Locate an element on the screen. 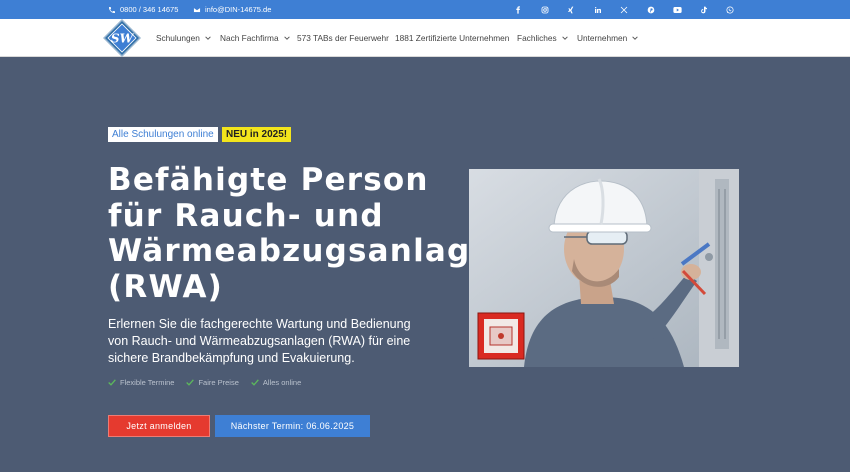 Image resolution: width=850 pixels, height=472 pixels. nav-item-label: Fachliches is located at coordinates (537, 38).